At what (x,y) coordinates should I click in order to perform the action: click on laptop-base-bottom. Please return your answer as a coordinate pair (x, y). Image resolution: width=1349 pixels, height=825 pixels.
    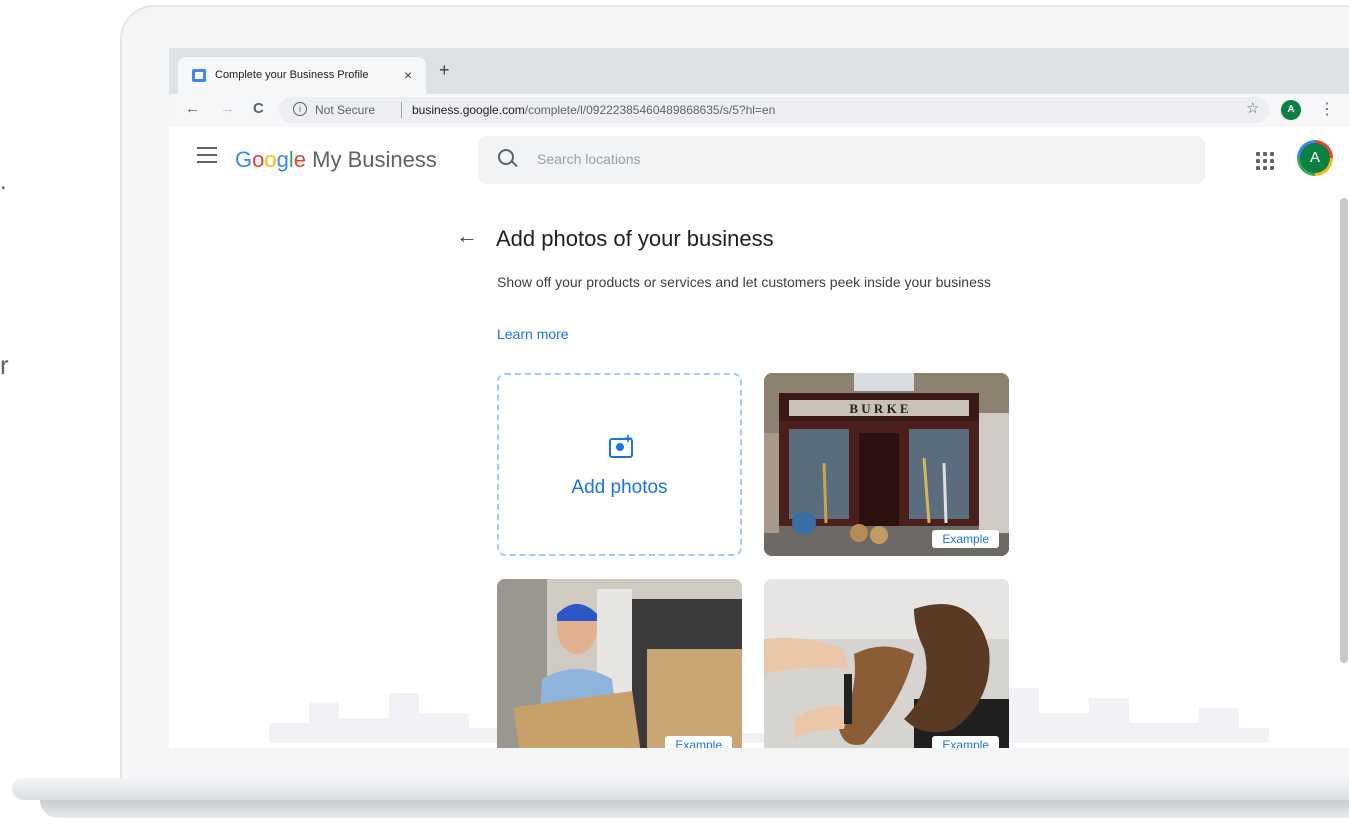
    Looking at the image, I should click on (694, 809).